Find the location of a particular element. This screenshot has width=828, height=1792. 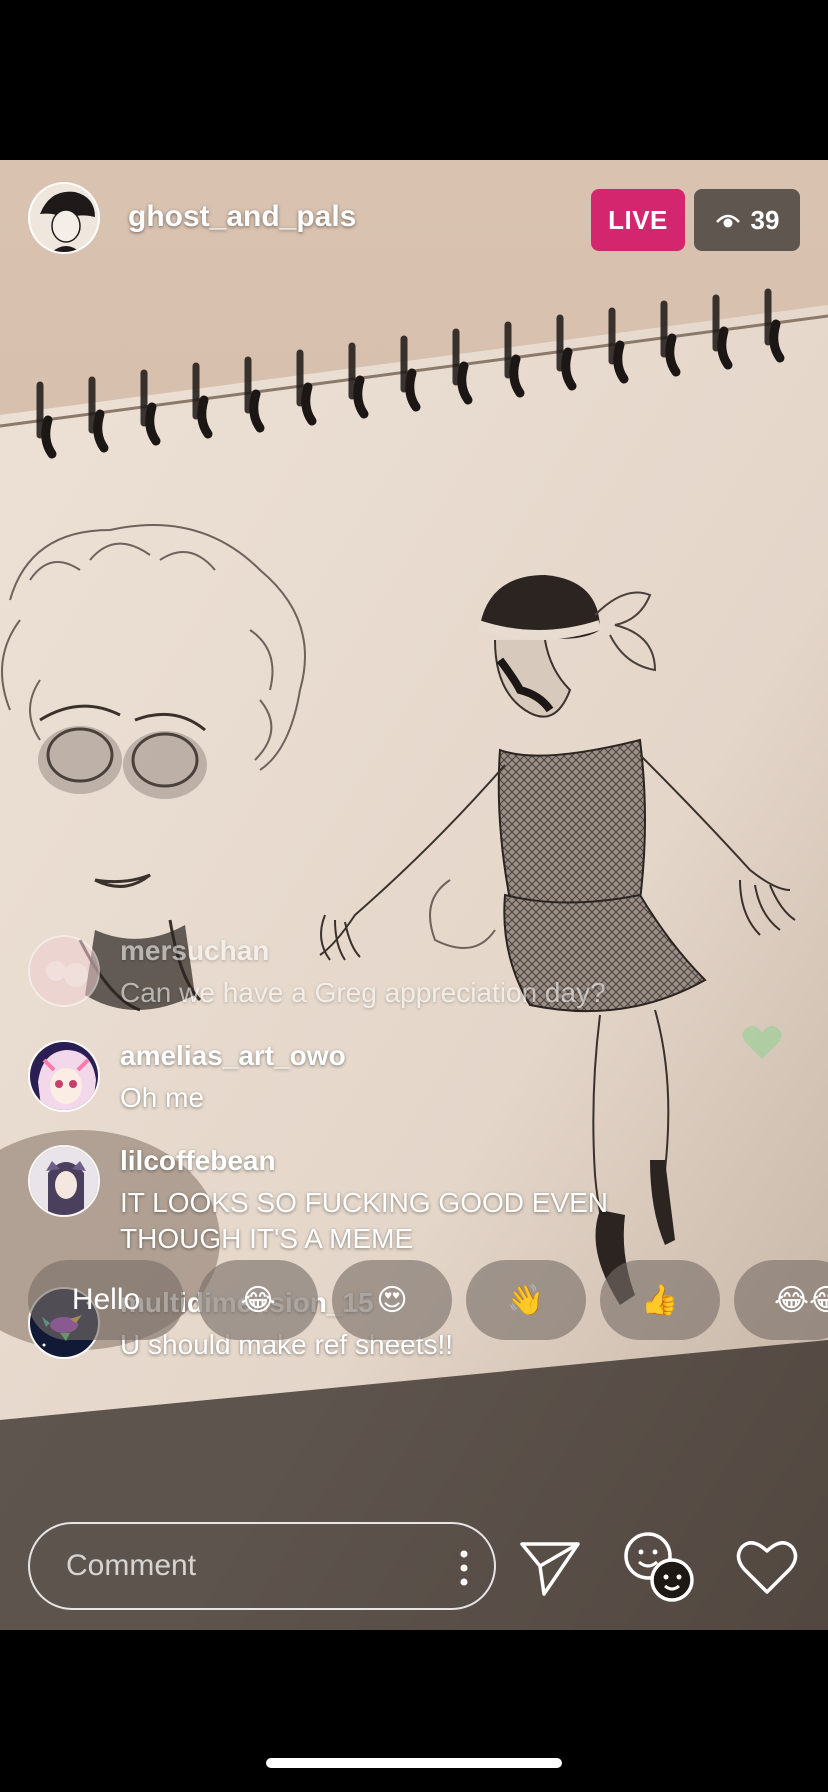

more-icon is located at coordinates (464, 1568).